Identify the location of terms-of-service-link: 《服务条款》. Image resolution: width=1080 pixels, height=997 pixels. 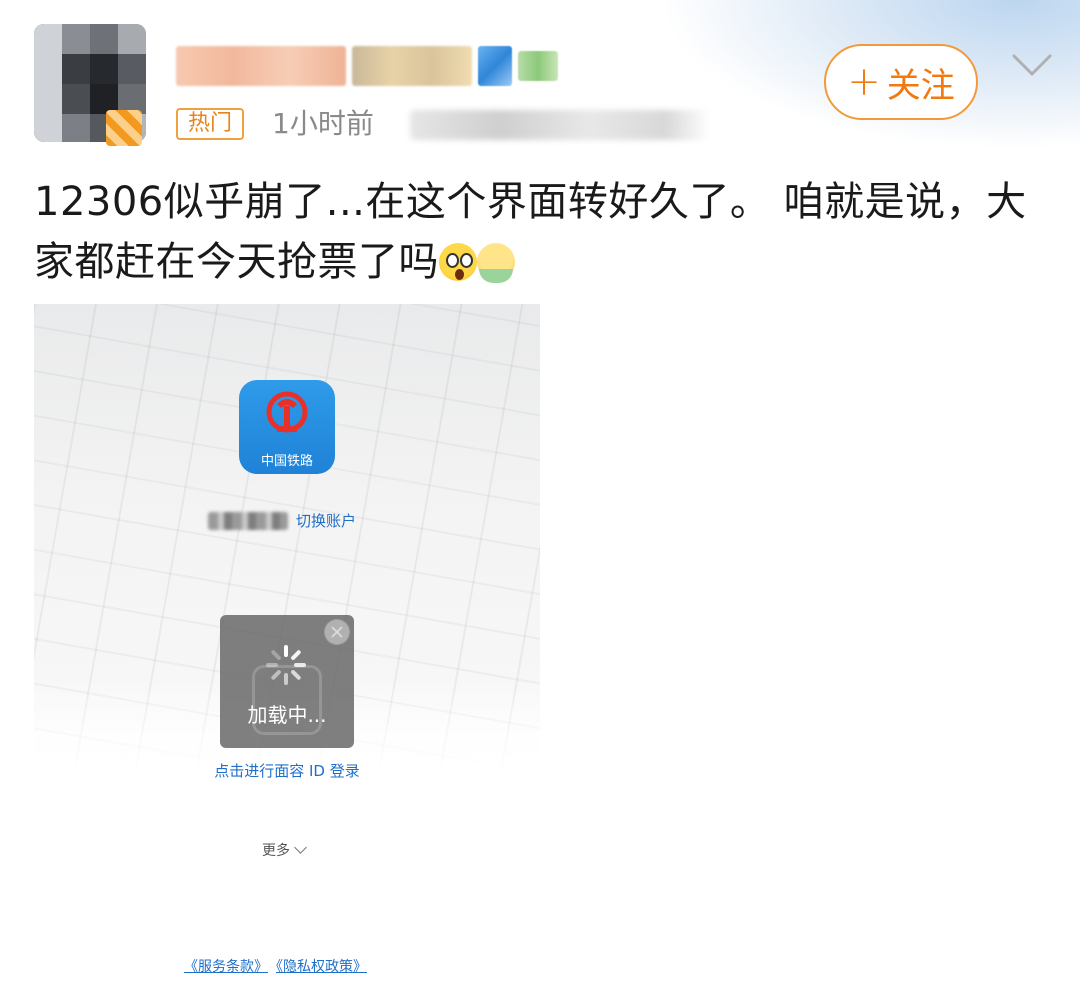
(226, 967).